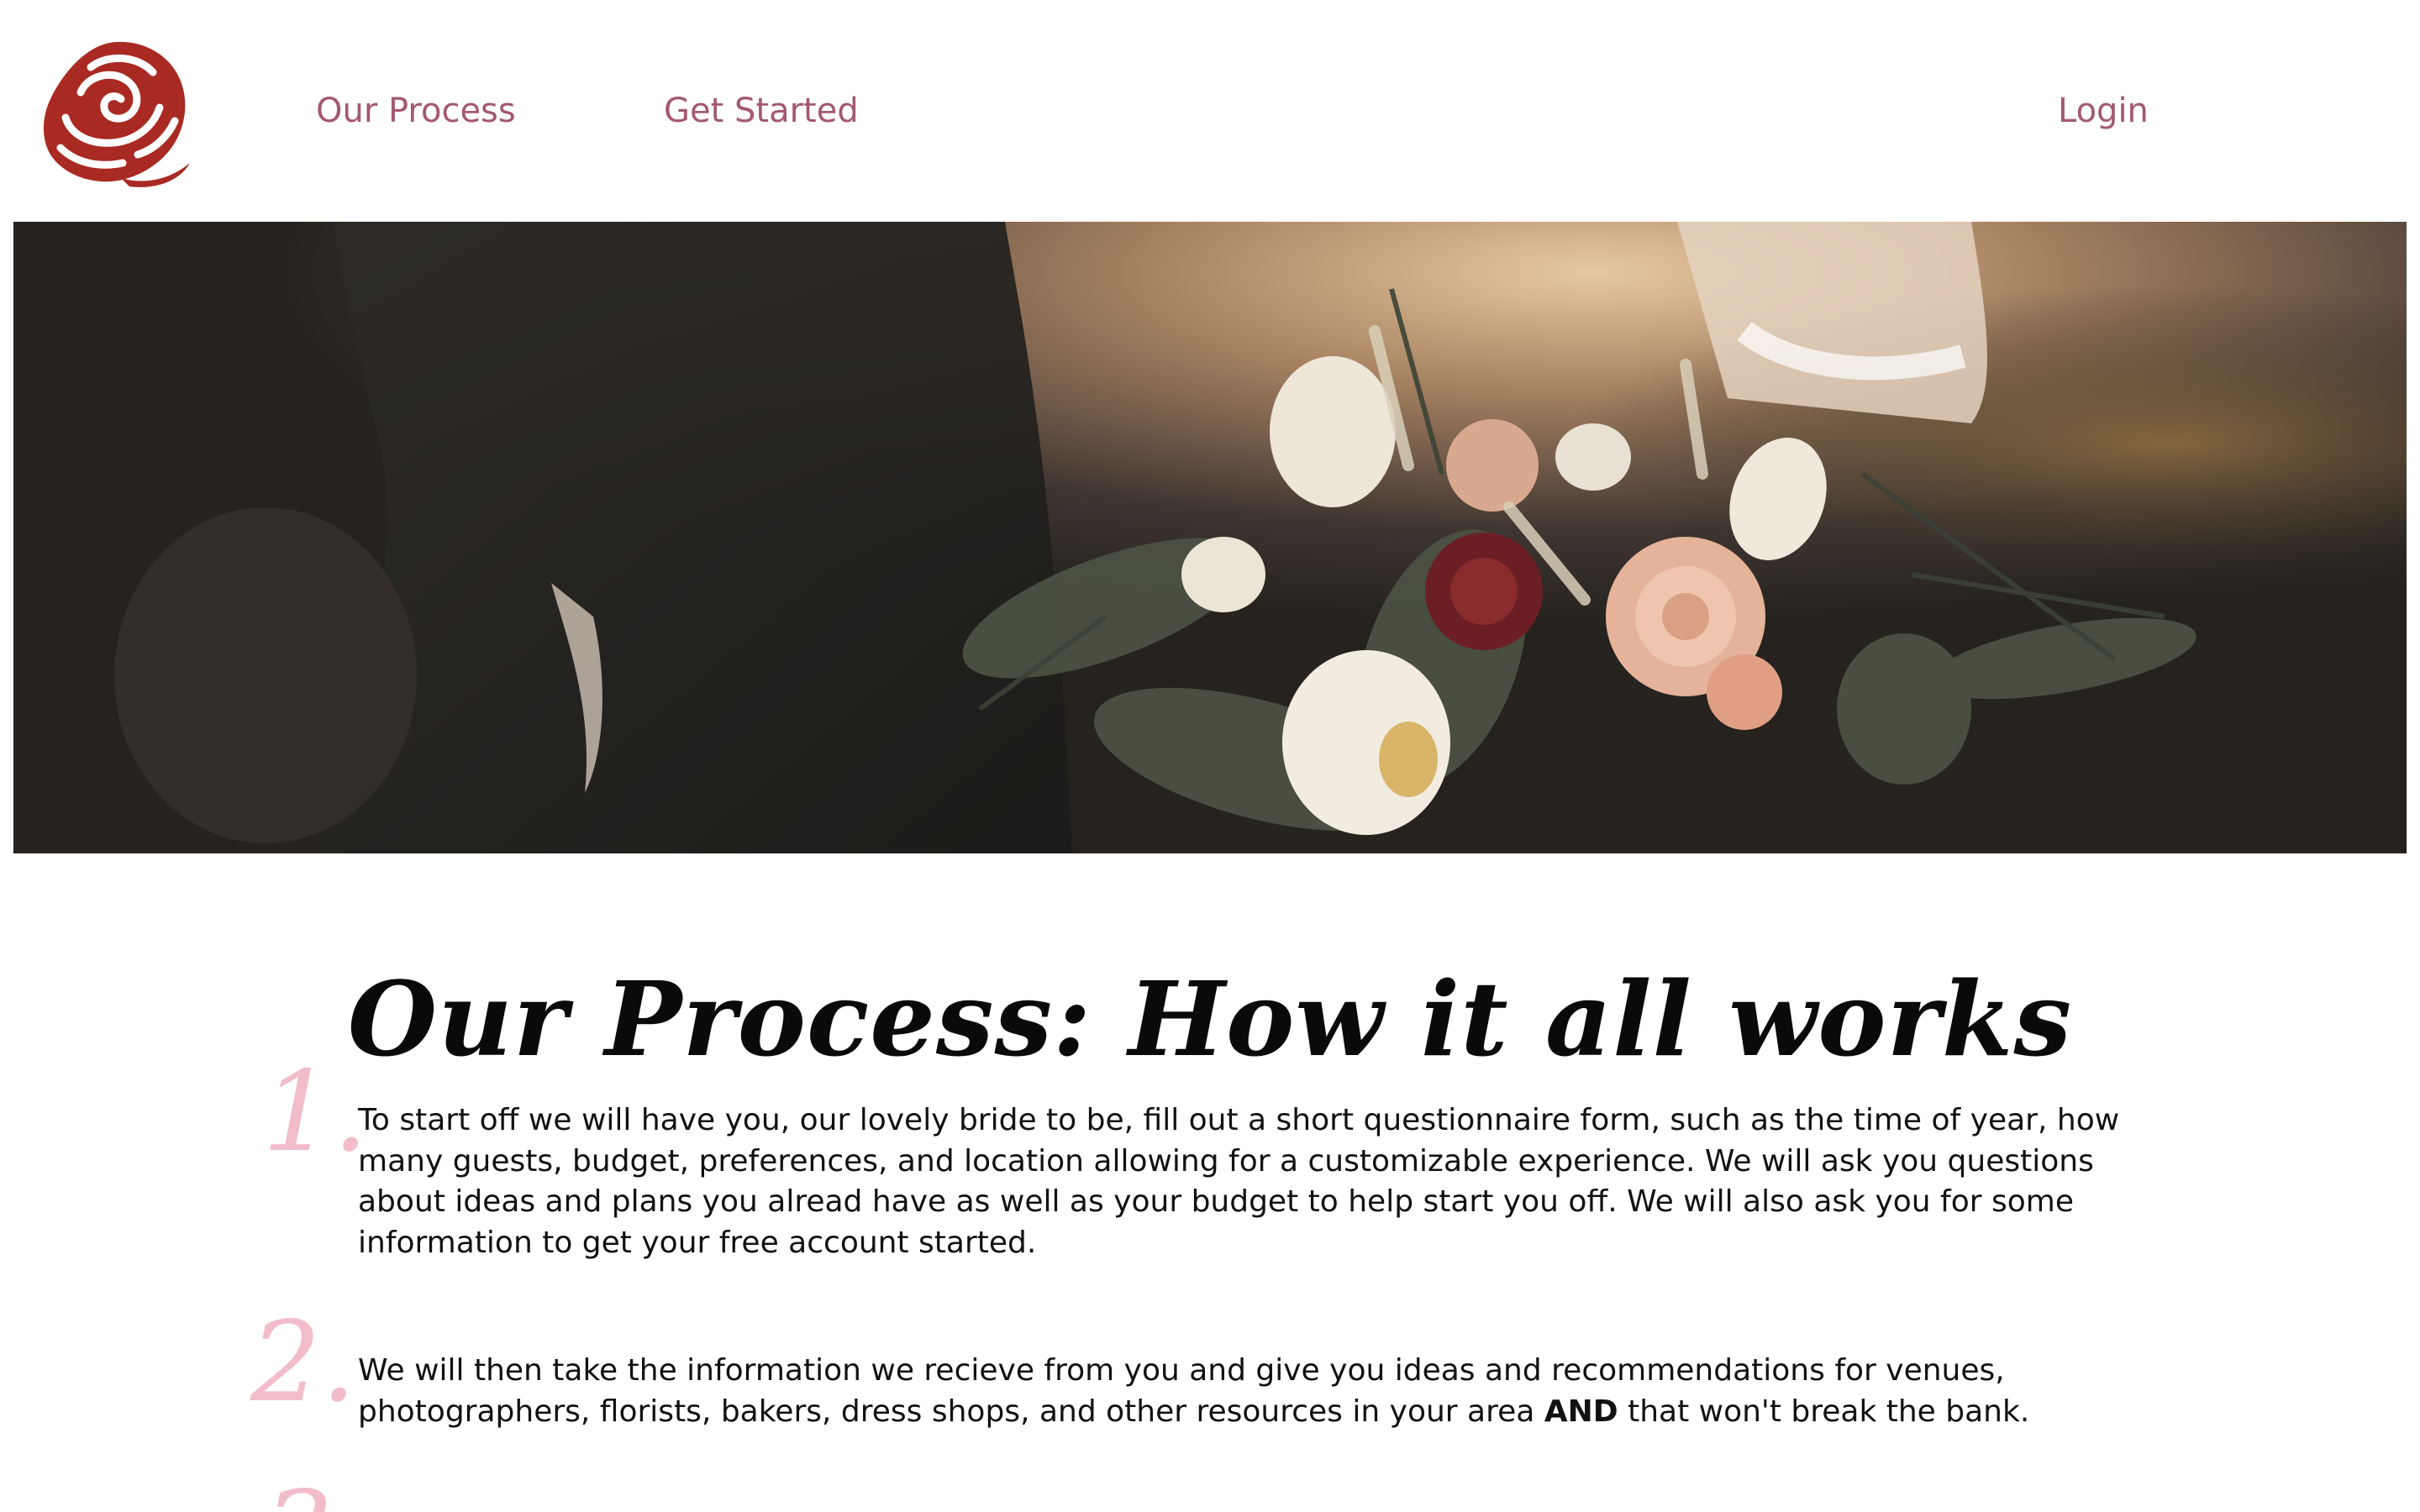 This screenshot has height=1512, width=2420. I want to click on nav-get-started: Get Started, so click(762, 111).